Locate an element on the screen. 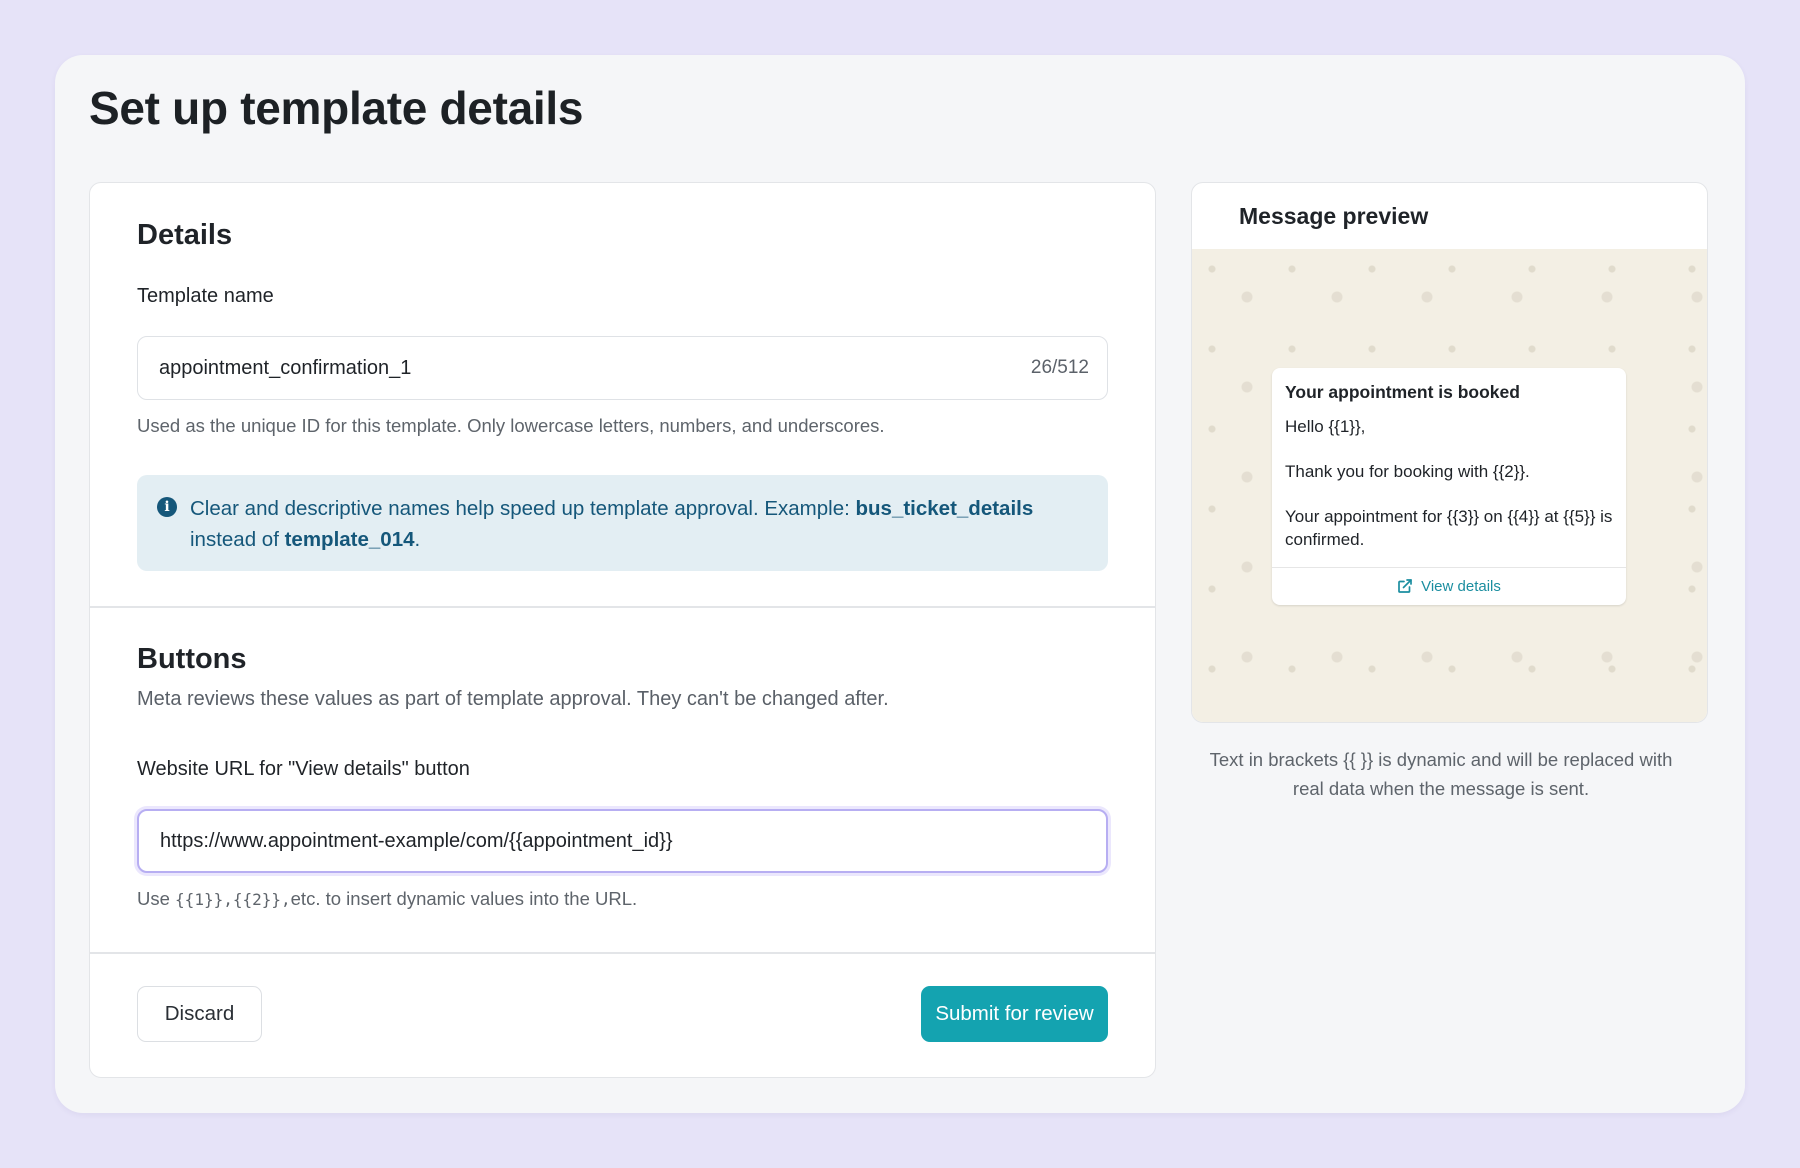 The height and width of the screenshot is (1168, 1800). bubble-title: Your appointment is booked is located at coordinates (1402, 392).